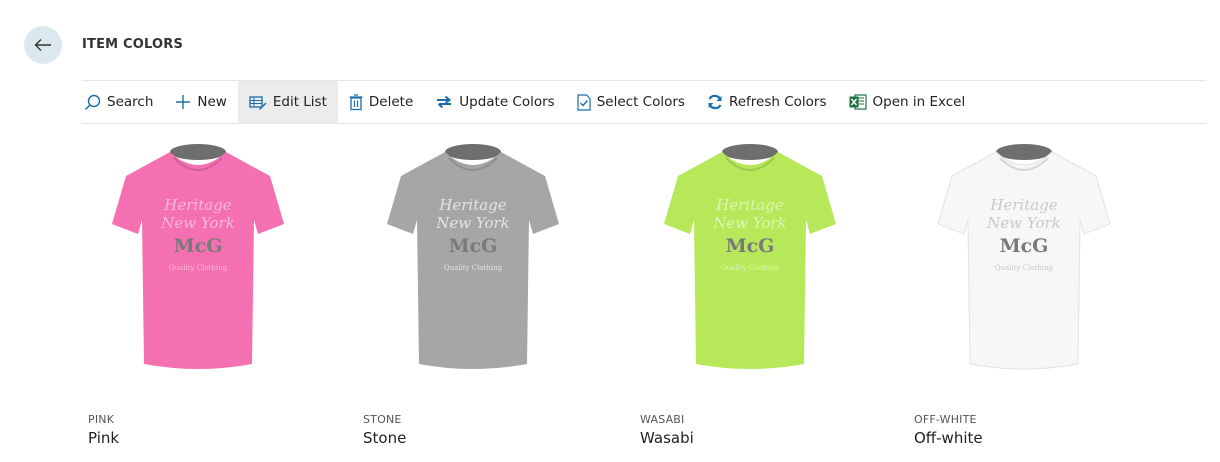  What do you see at coordinates (212, 102) in the screenshot?
I see `new-label: New` at bounding box center [212, 102].